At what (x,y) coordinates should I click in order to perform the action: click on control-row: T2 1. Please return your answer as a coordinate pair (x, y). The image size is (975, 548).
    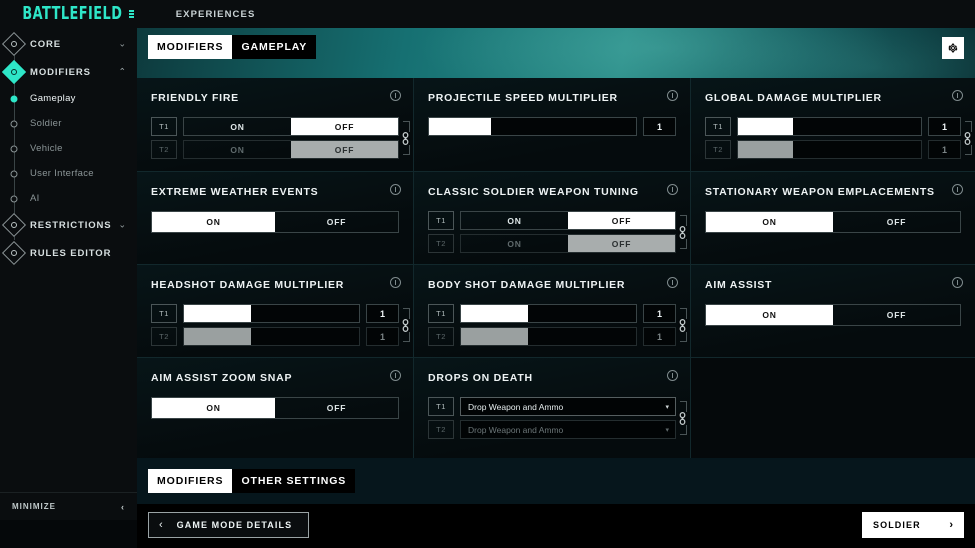
    Looking at the image, I should click on (833, 149).